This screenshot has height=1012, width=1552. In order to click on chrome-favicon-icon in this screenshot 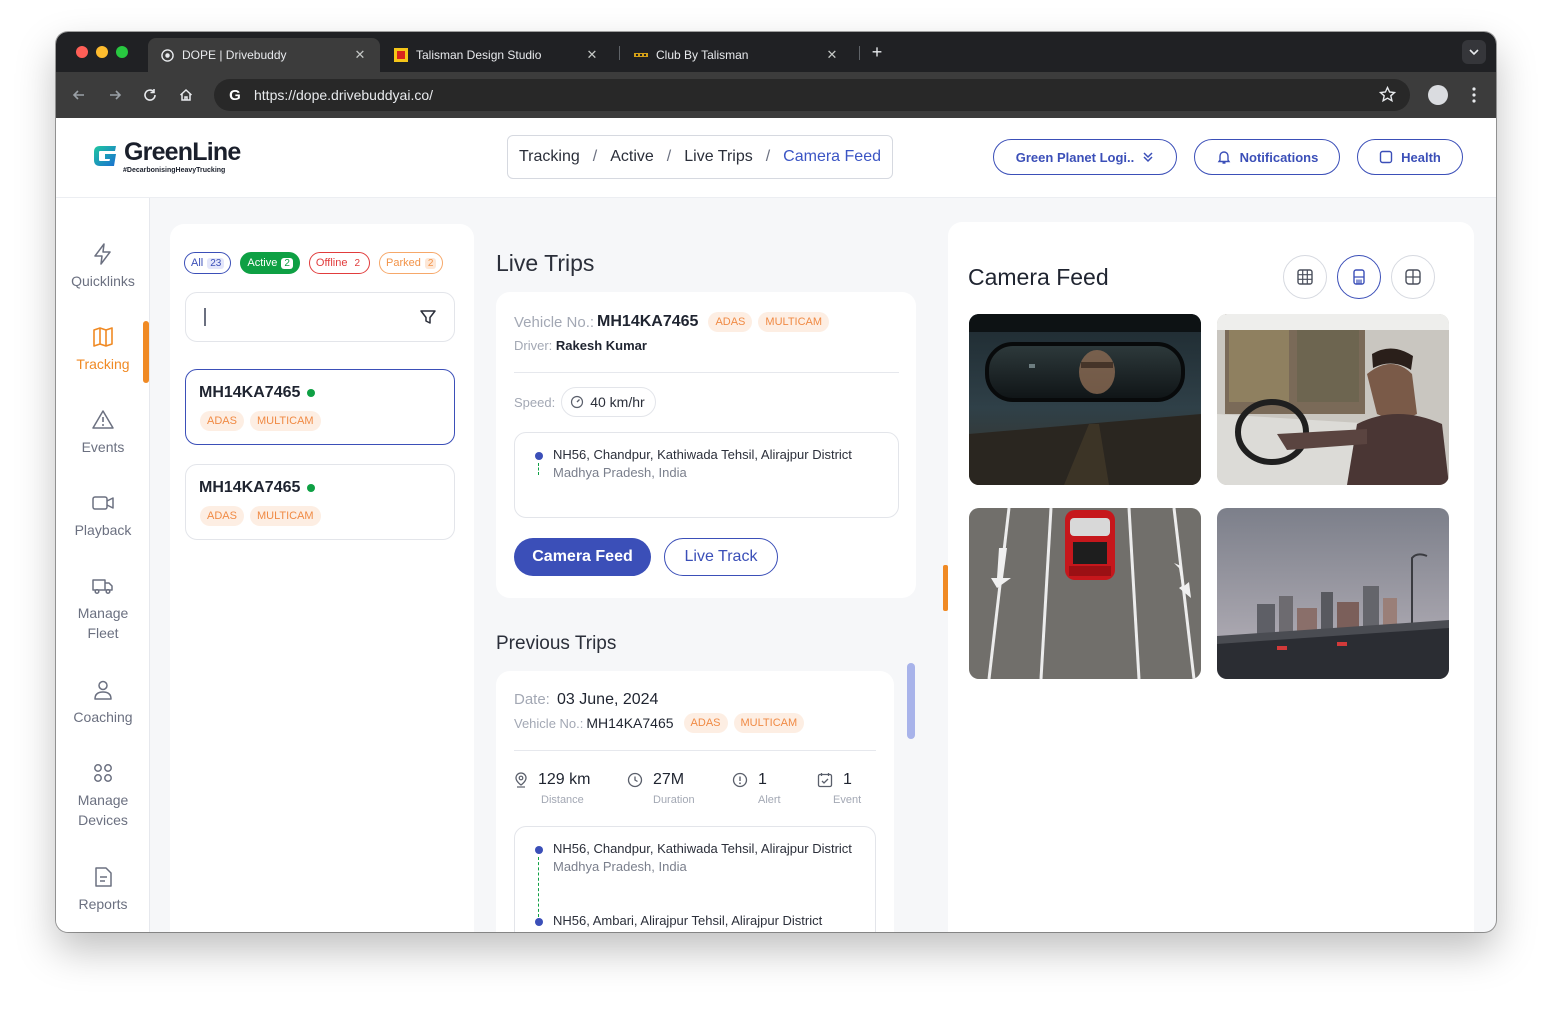, I will do `click(167, 55)`.